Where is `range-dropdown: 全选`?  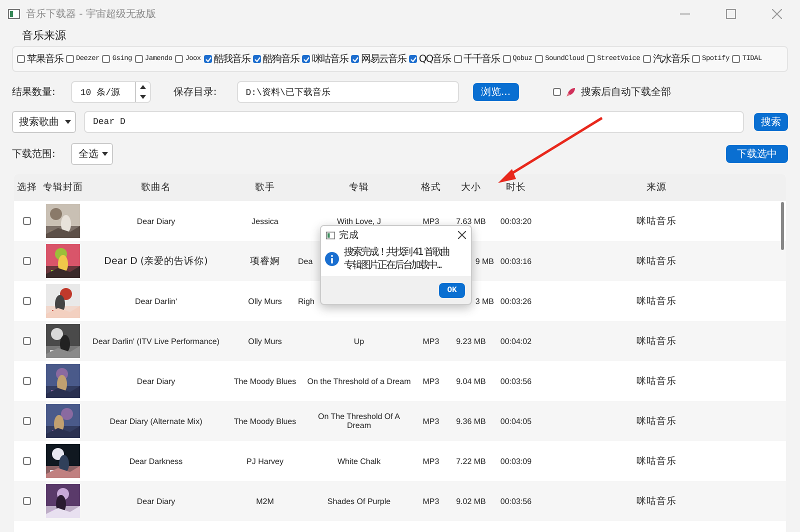
range-dropdown: 全选 is located at coordinates (92, 154).